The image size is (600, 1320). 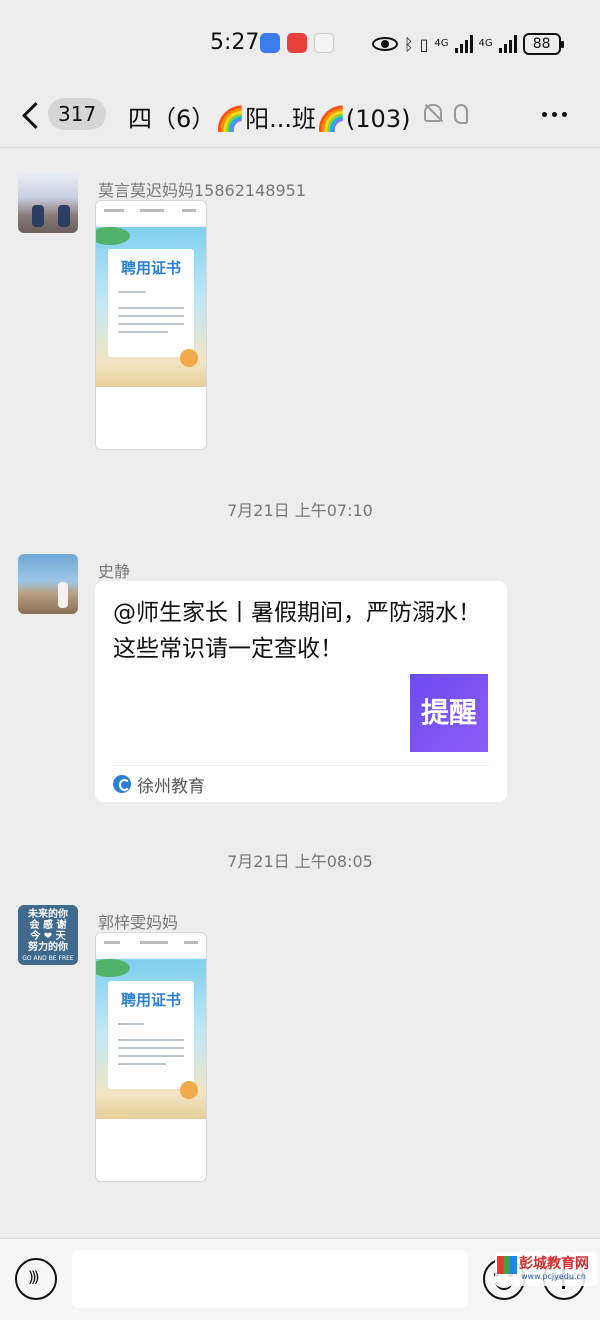 What do you see at coordinates (77, 114) in the screenshot?
I see `unread-count-badge: 317` at bounding box center [77, 114].